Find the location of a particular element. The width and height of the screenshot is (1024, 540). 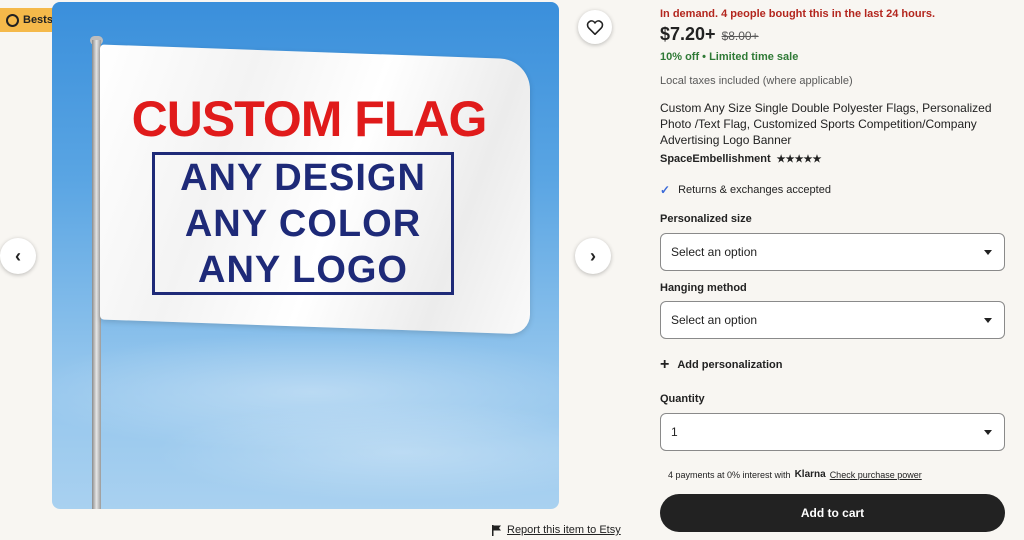

size-select: Select an option is located at coordinates (832, 252).